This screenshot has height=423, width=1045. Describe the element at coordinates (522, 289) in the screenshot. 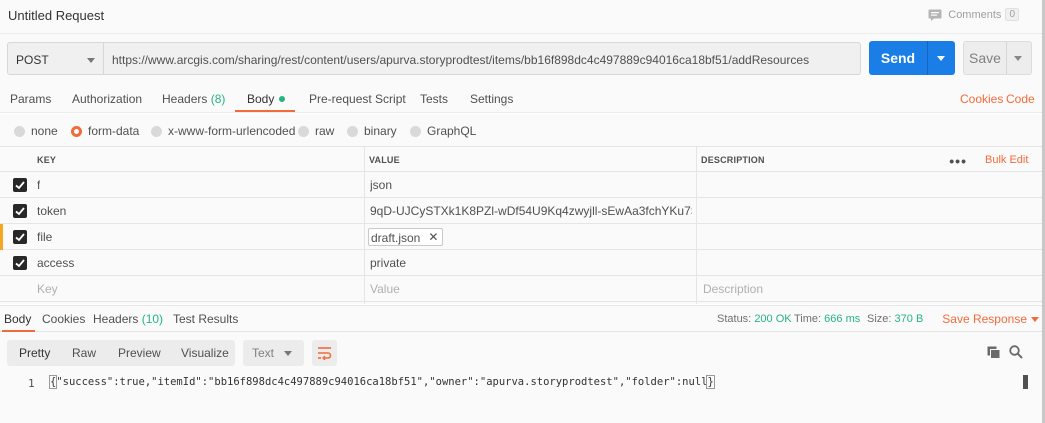

I see `table-row-new: Key Value Description` at that location.